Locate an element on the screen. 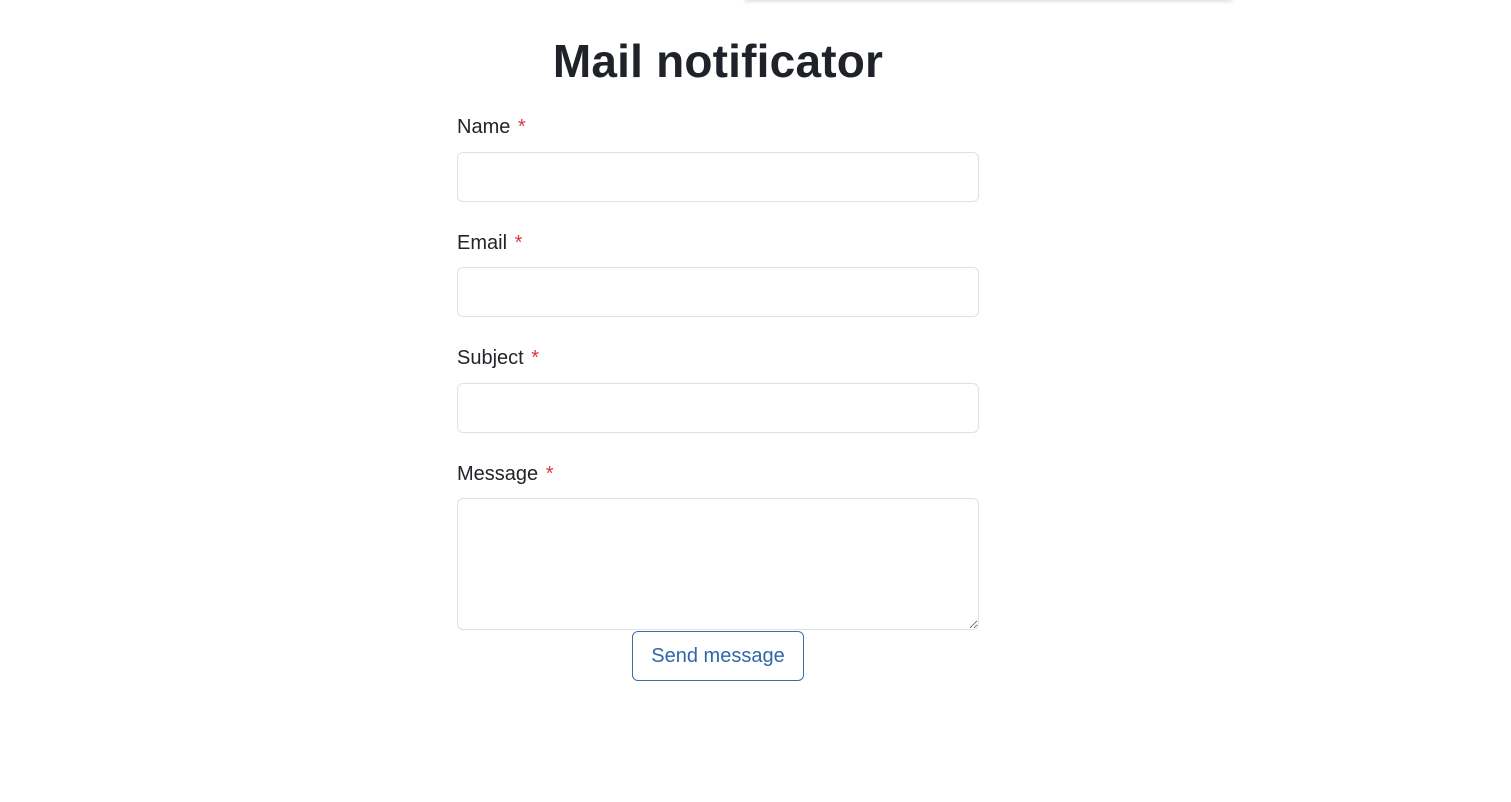  page-title: Mail notificator is located at coordinates (718, 61).